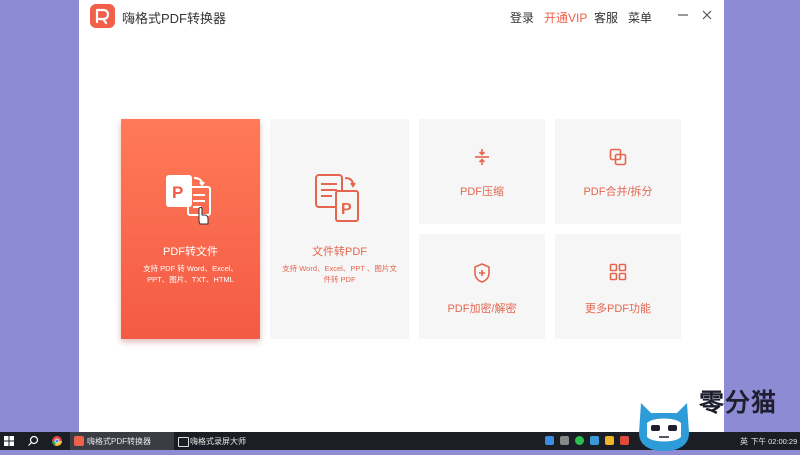 Image resolution: width=800 pixels, height=455 pixels. What do you see at coordinates (482, 273) in the screenshot?
I see `shield-icon` at bounding box center [482, 273].